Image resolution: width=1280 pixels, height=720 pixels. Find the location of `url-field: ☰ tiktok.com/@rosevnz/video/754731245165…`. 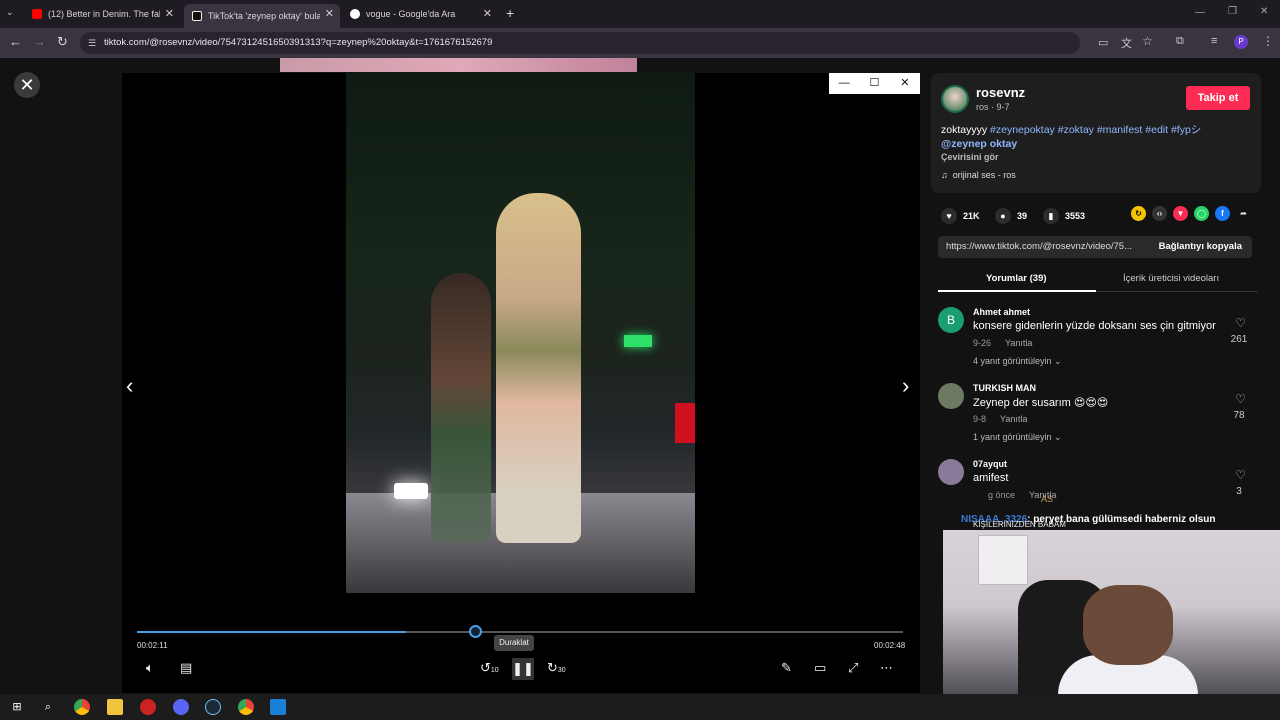

url-field: ☰ tiktok.com/@rosevnz/video/754731245165… is located at coordinates (580, 43).